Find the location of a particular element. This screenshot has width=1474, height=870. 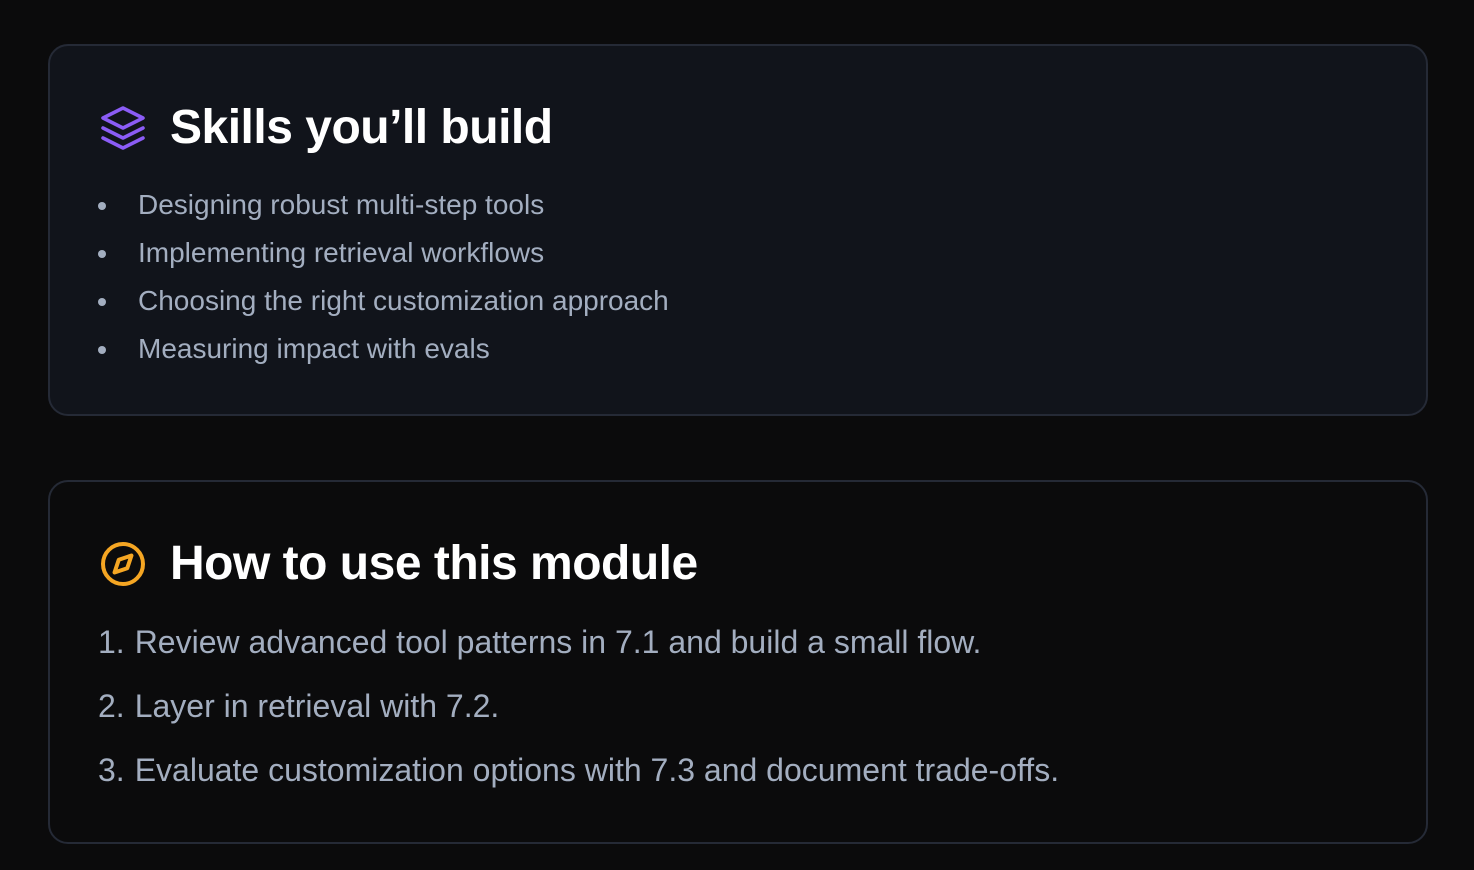

step-item: 2. Layer in retrieval with 7.2. is located at coordinates (578, 706).